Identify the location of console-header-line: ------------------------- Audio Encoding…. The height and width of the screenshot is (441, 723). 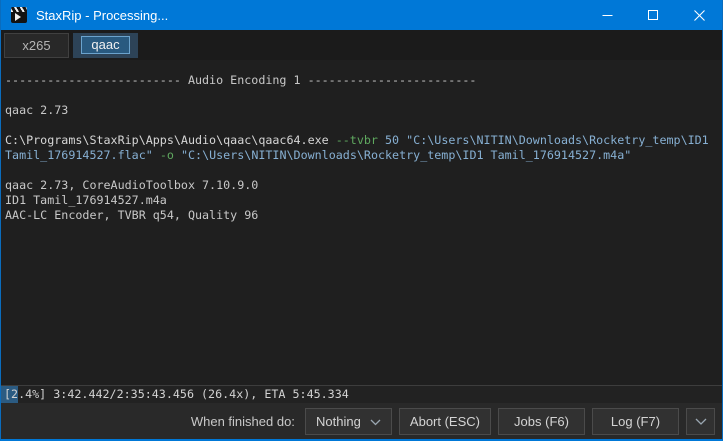
(241, 80).